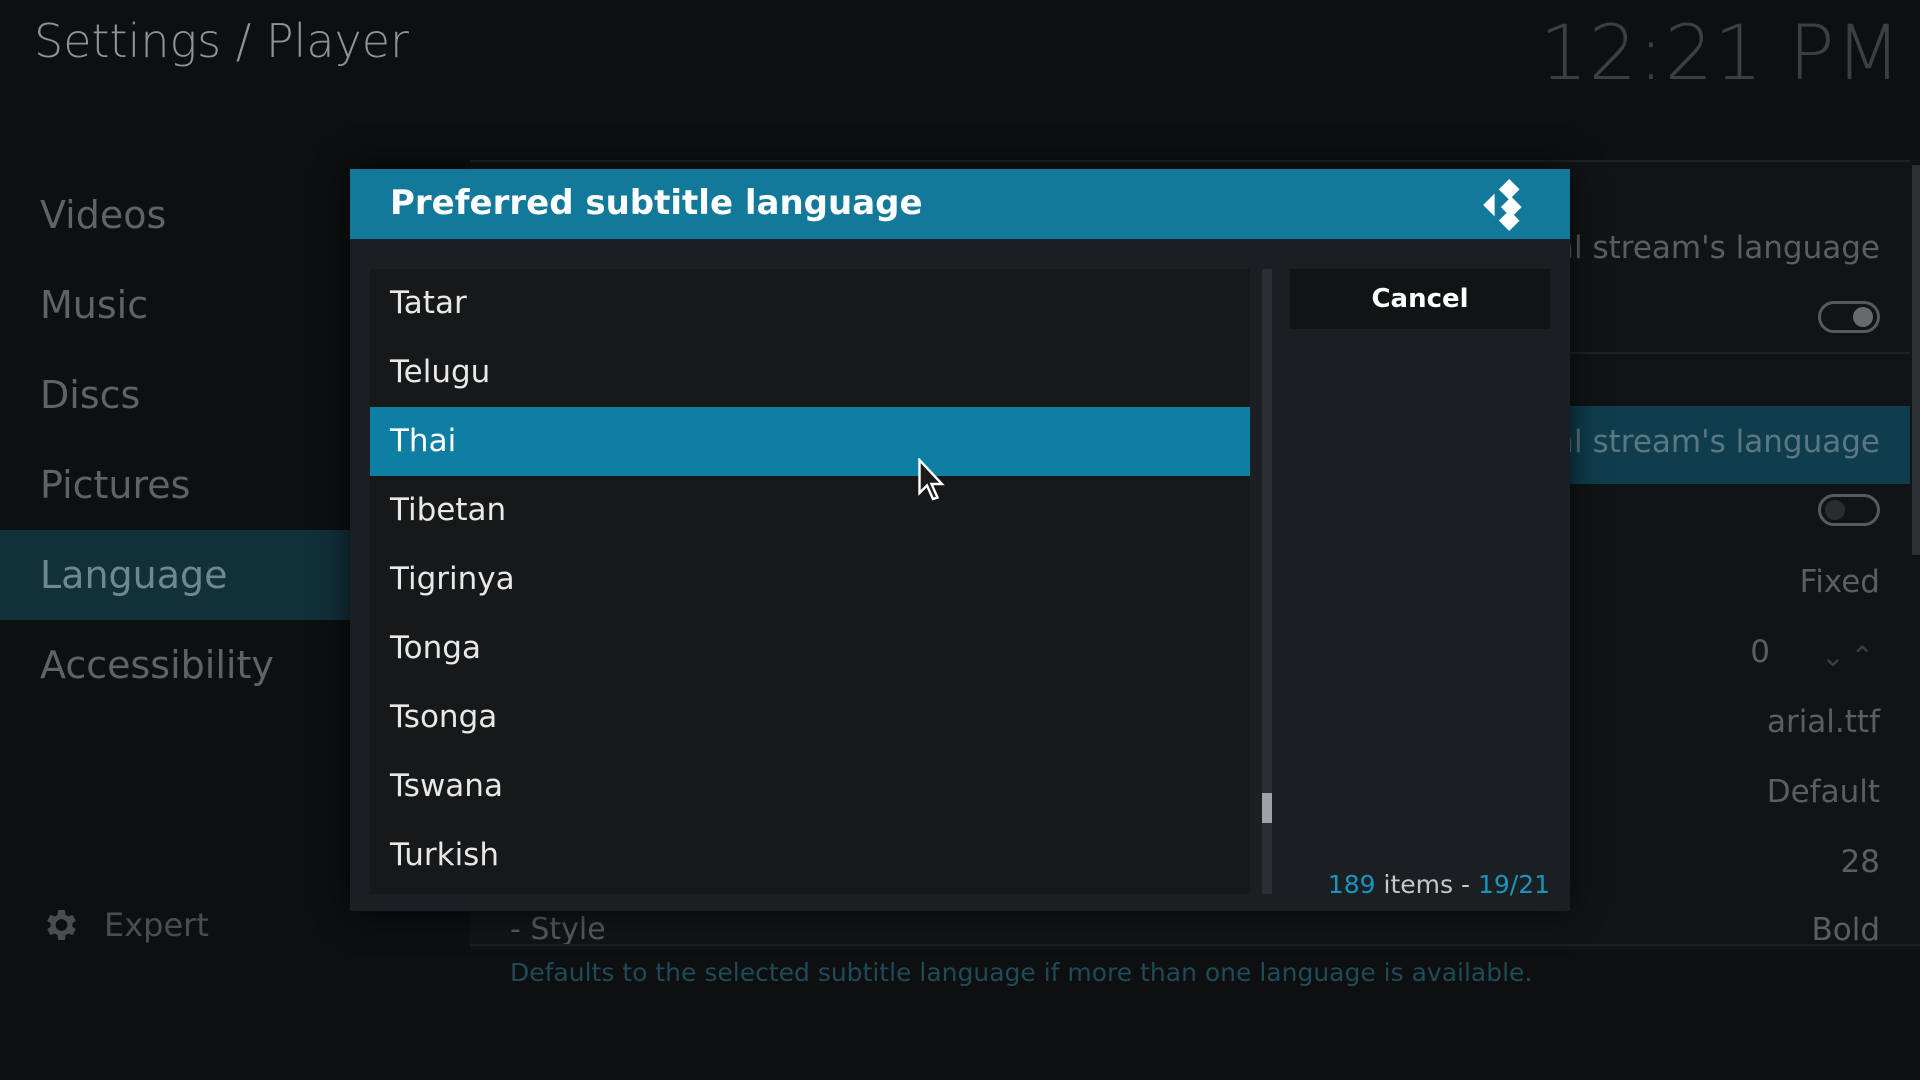 This screenshot has height=1080, width=1920. What do you see at coordinates (1849, 317) in the screenshot?
I see `toggle-on` at bounding box center [1849, 317].